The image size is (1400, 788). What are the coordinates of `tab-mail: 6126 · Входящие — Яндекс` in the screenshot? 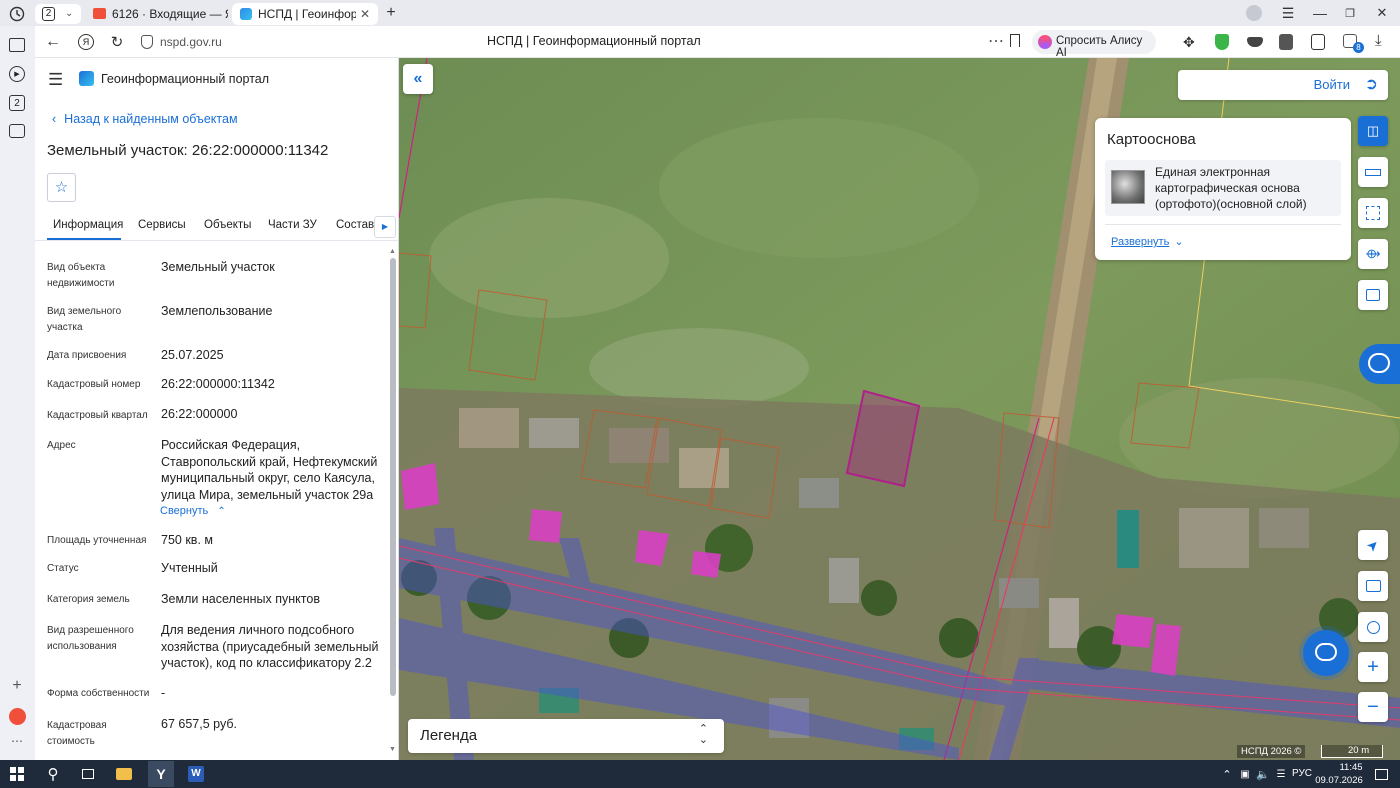 It's located at (157, 14).